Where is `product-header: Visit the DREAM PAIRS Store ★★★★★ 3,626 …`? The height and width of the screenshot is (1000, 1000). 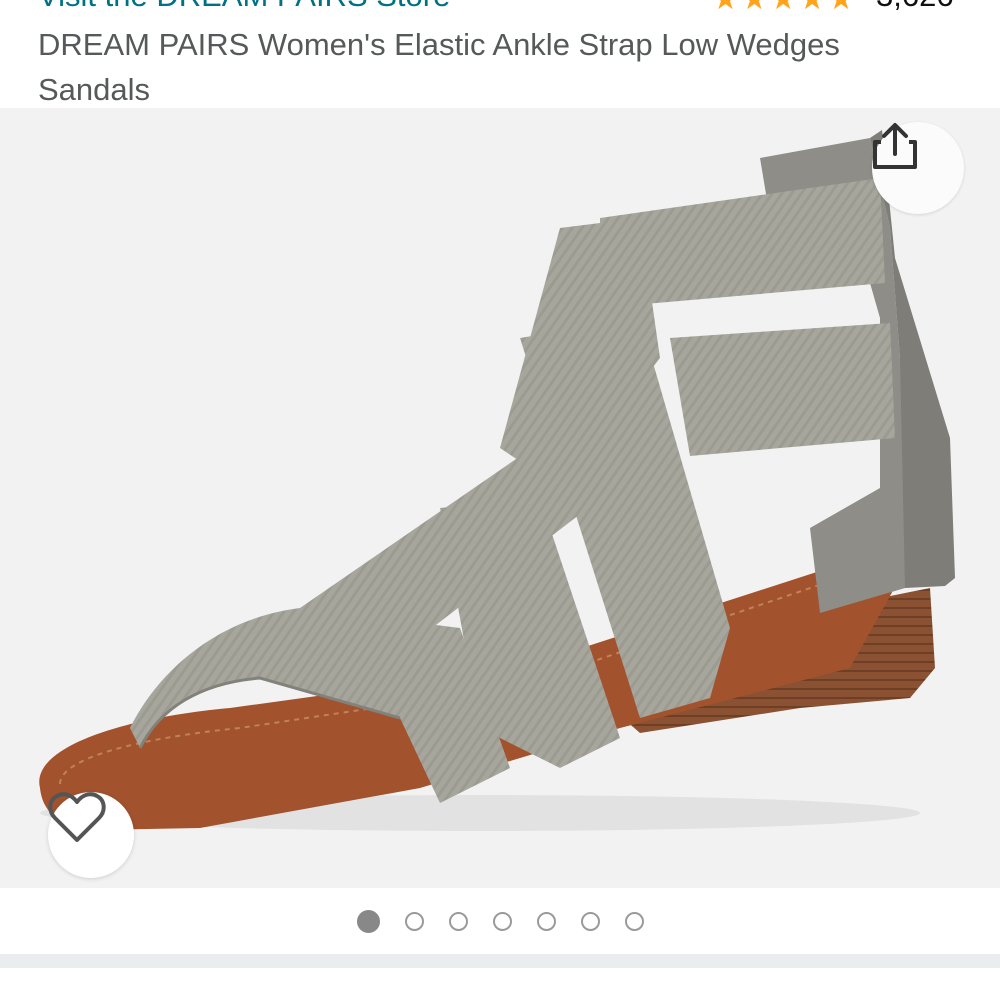 product-header: Visit the DREAM PAIRS Store ★★★★★ 3,626 … is located at coordinates (500, 54).